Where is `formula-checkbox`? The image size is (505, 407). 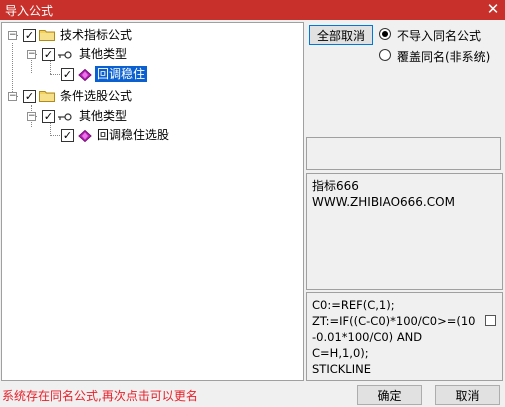
formula-checkbox is located at coordinates (490, 320).